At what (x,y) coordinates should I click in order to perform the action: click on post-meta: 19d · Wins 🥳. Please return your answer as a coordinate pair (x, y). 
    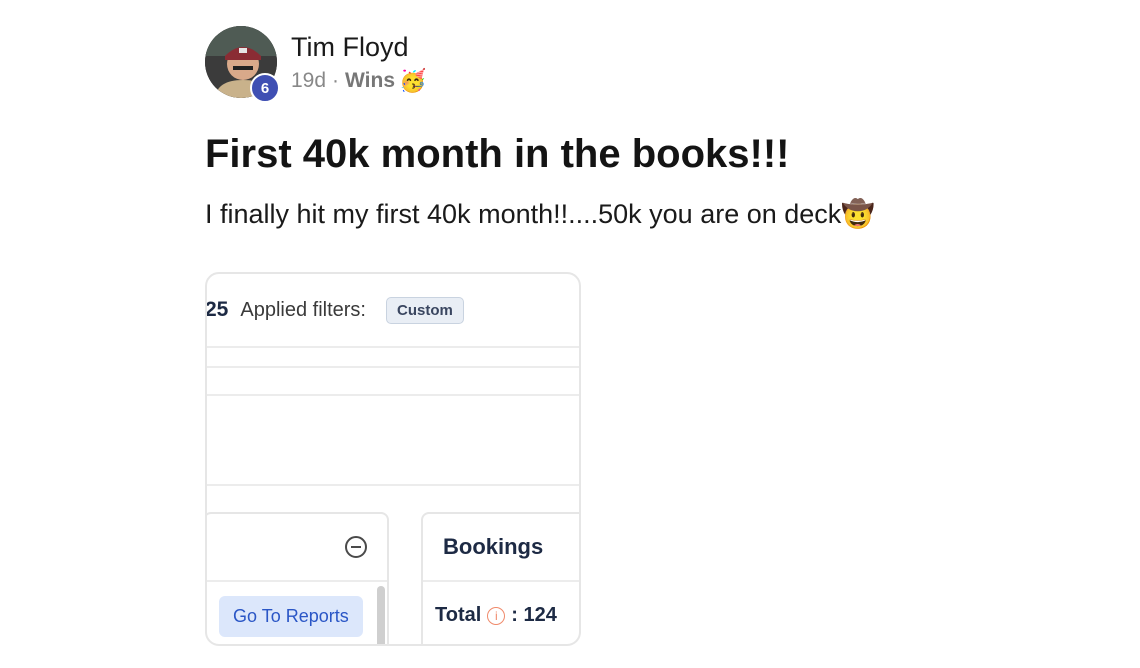
    Looking at the image, I should click on (358, 81).